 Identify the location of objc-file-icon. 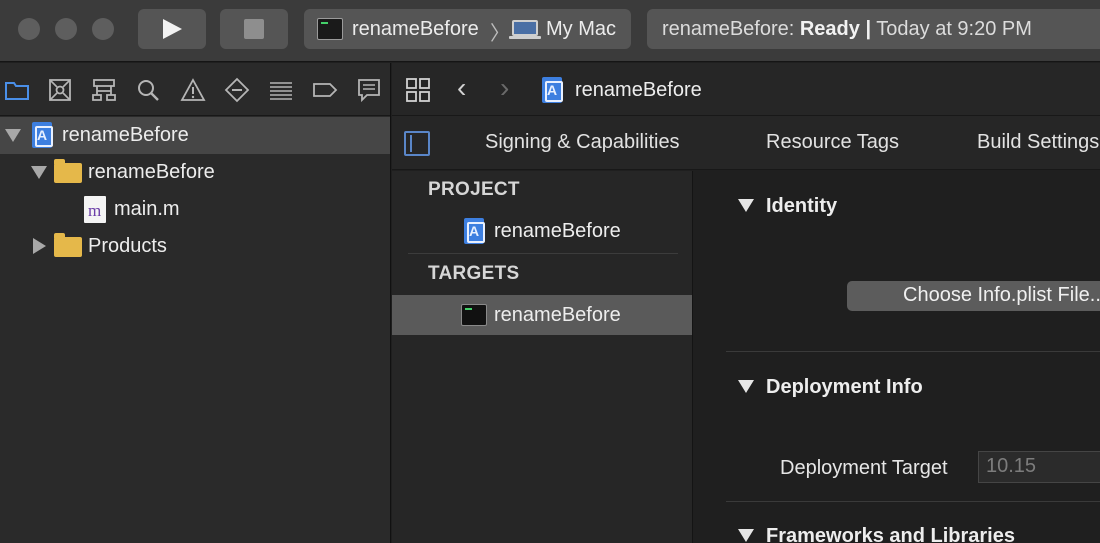
(95, 209).